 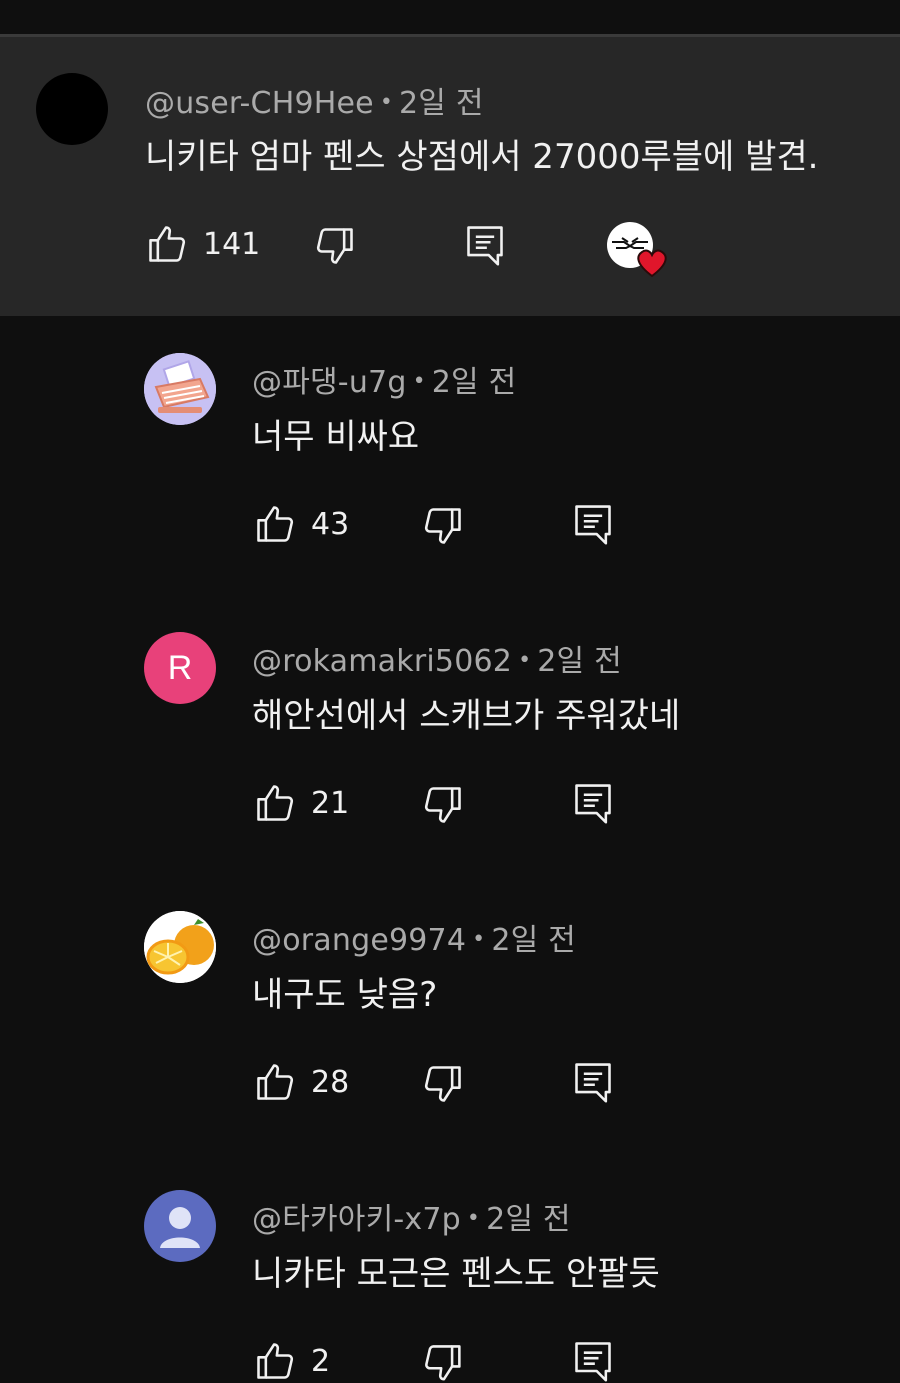 I want to click on comment-meta: @rokamakri5062 • 2일 전, so click(x=437, y=658).